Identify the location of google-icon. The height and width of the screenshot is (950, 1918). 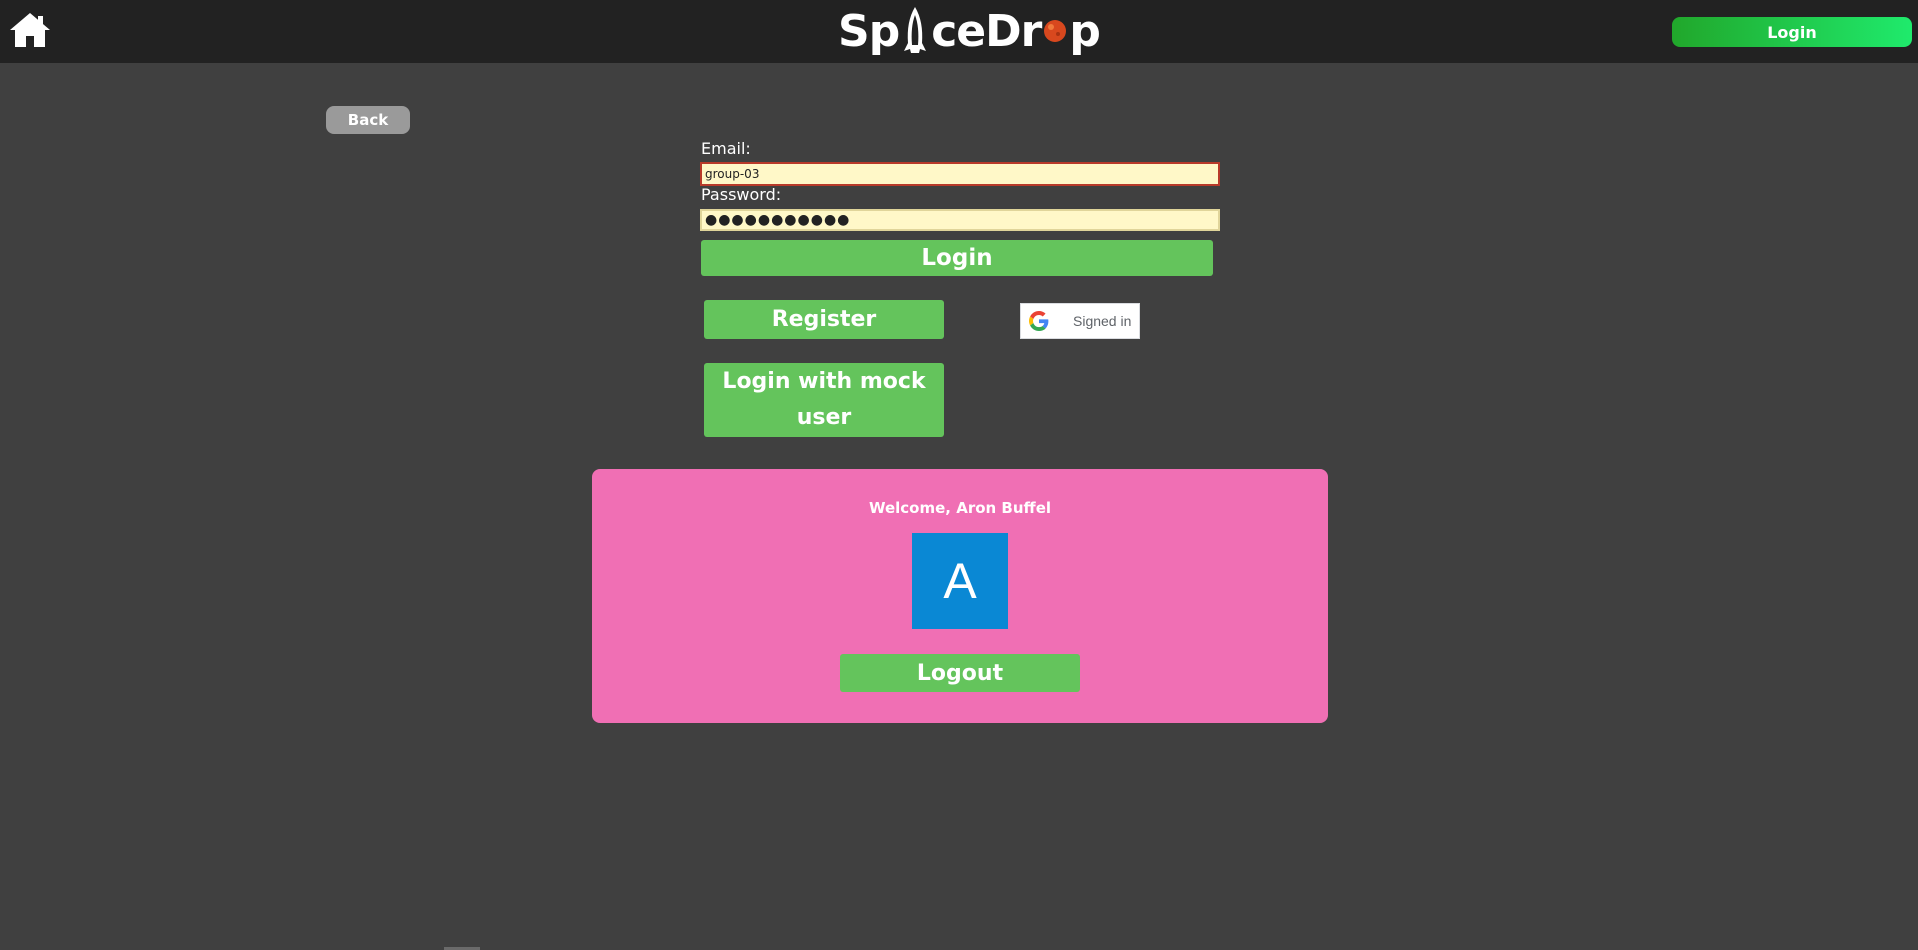
(1039, 321).